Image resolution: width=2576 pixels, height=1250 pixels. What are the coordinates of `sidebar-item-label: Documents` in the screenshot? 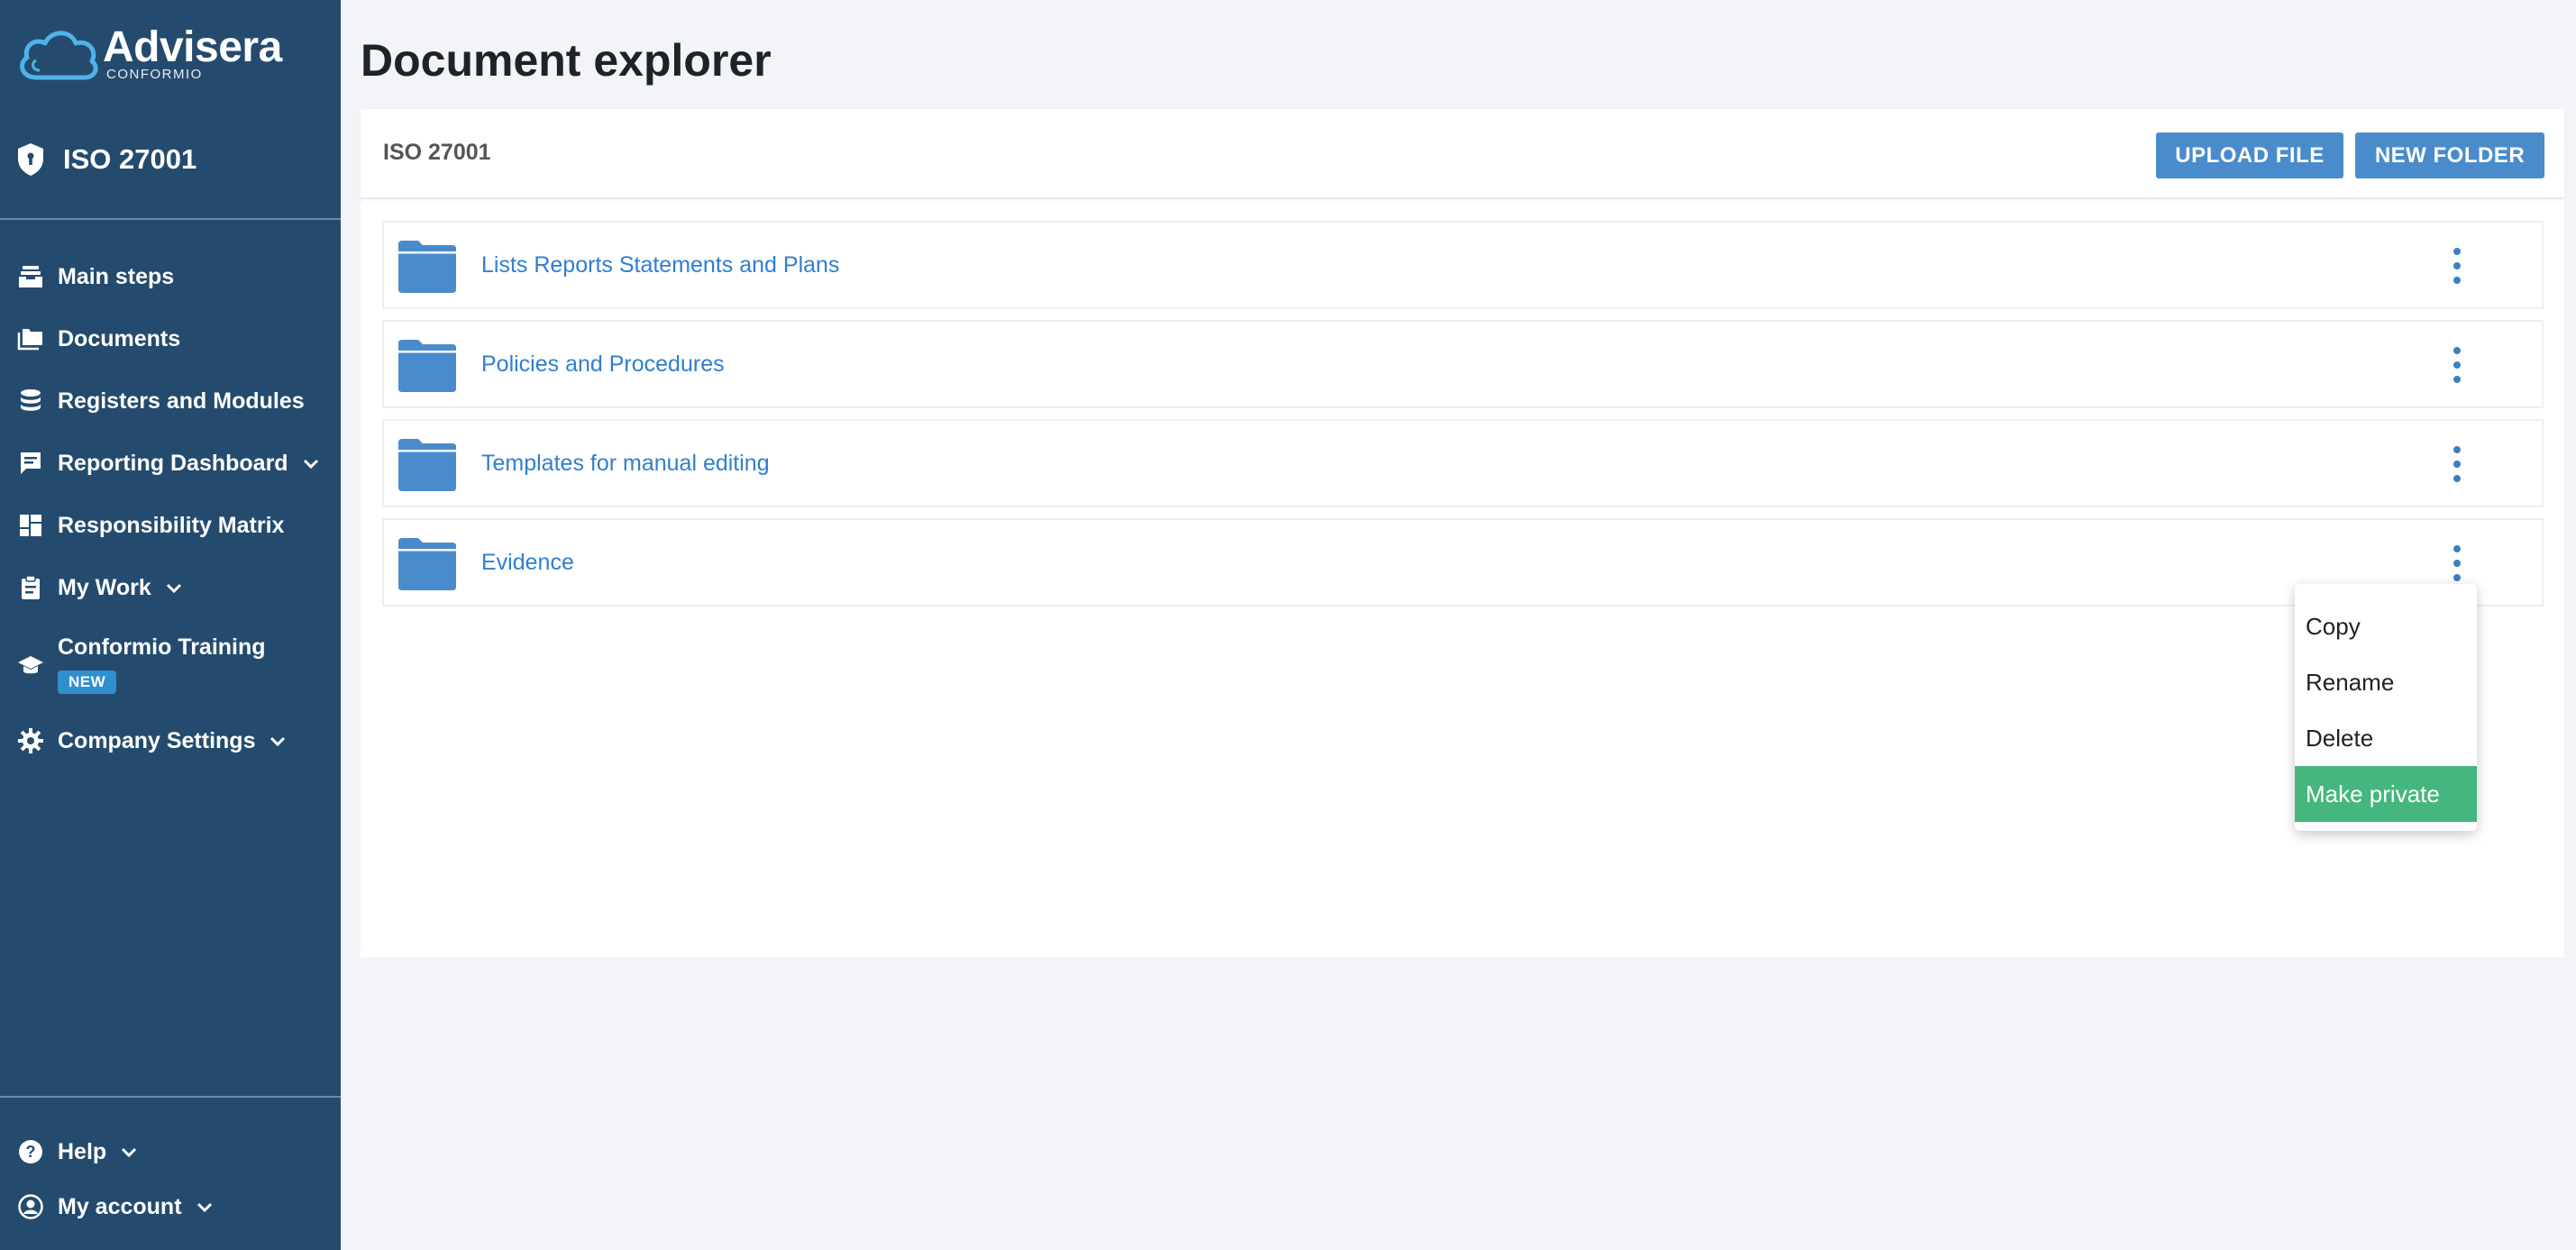 It's located at (120, 338).